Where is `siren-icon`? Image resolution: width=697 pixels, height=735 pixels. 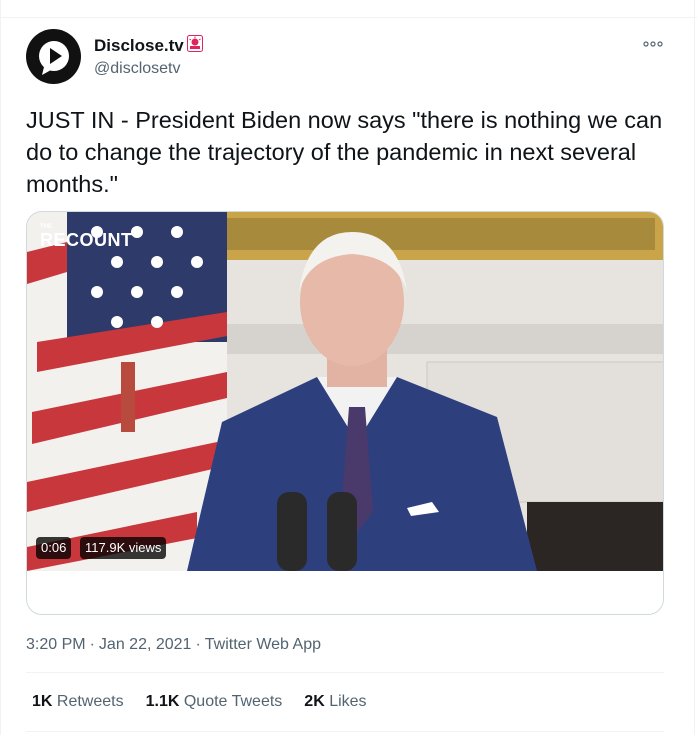 siren-icon is located at coordinates (195, 43).